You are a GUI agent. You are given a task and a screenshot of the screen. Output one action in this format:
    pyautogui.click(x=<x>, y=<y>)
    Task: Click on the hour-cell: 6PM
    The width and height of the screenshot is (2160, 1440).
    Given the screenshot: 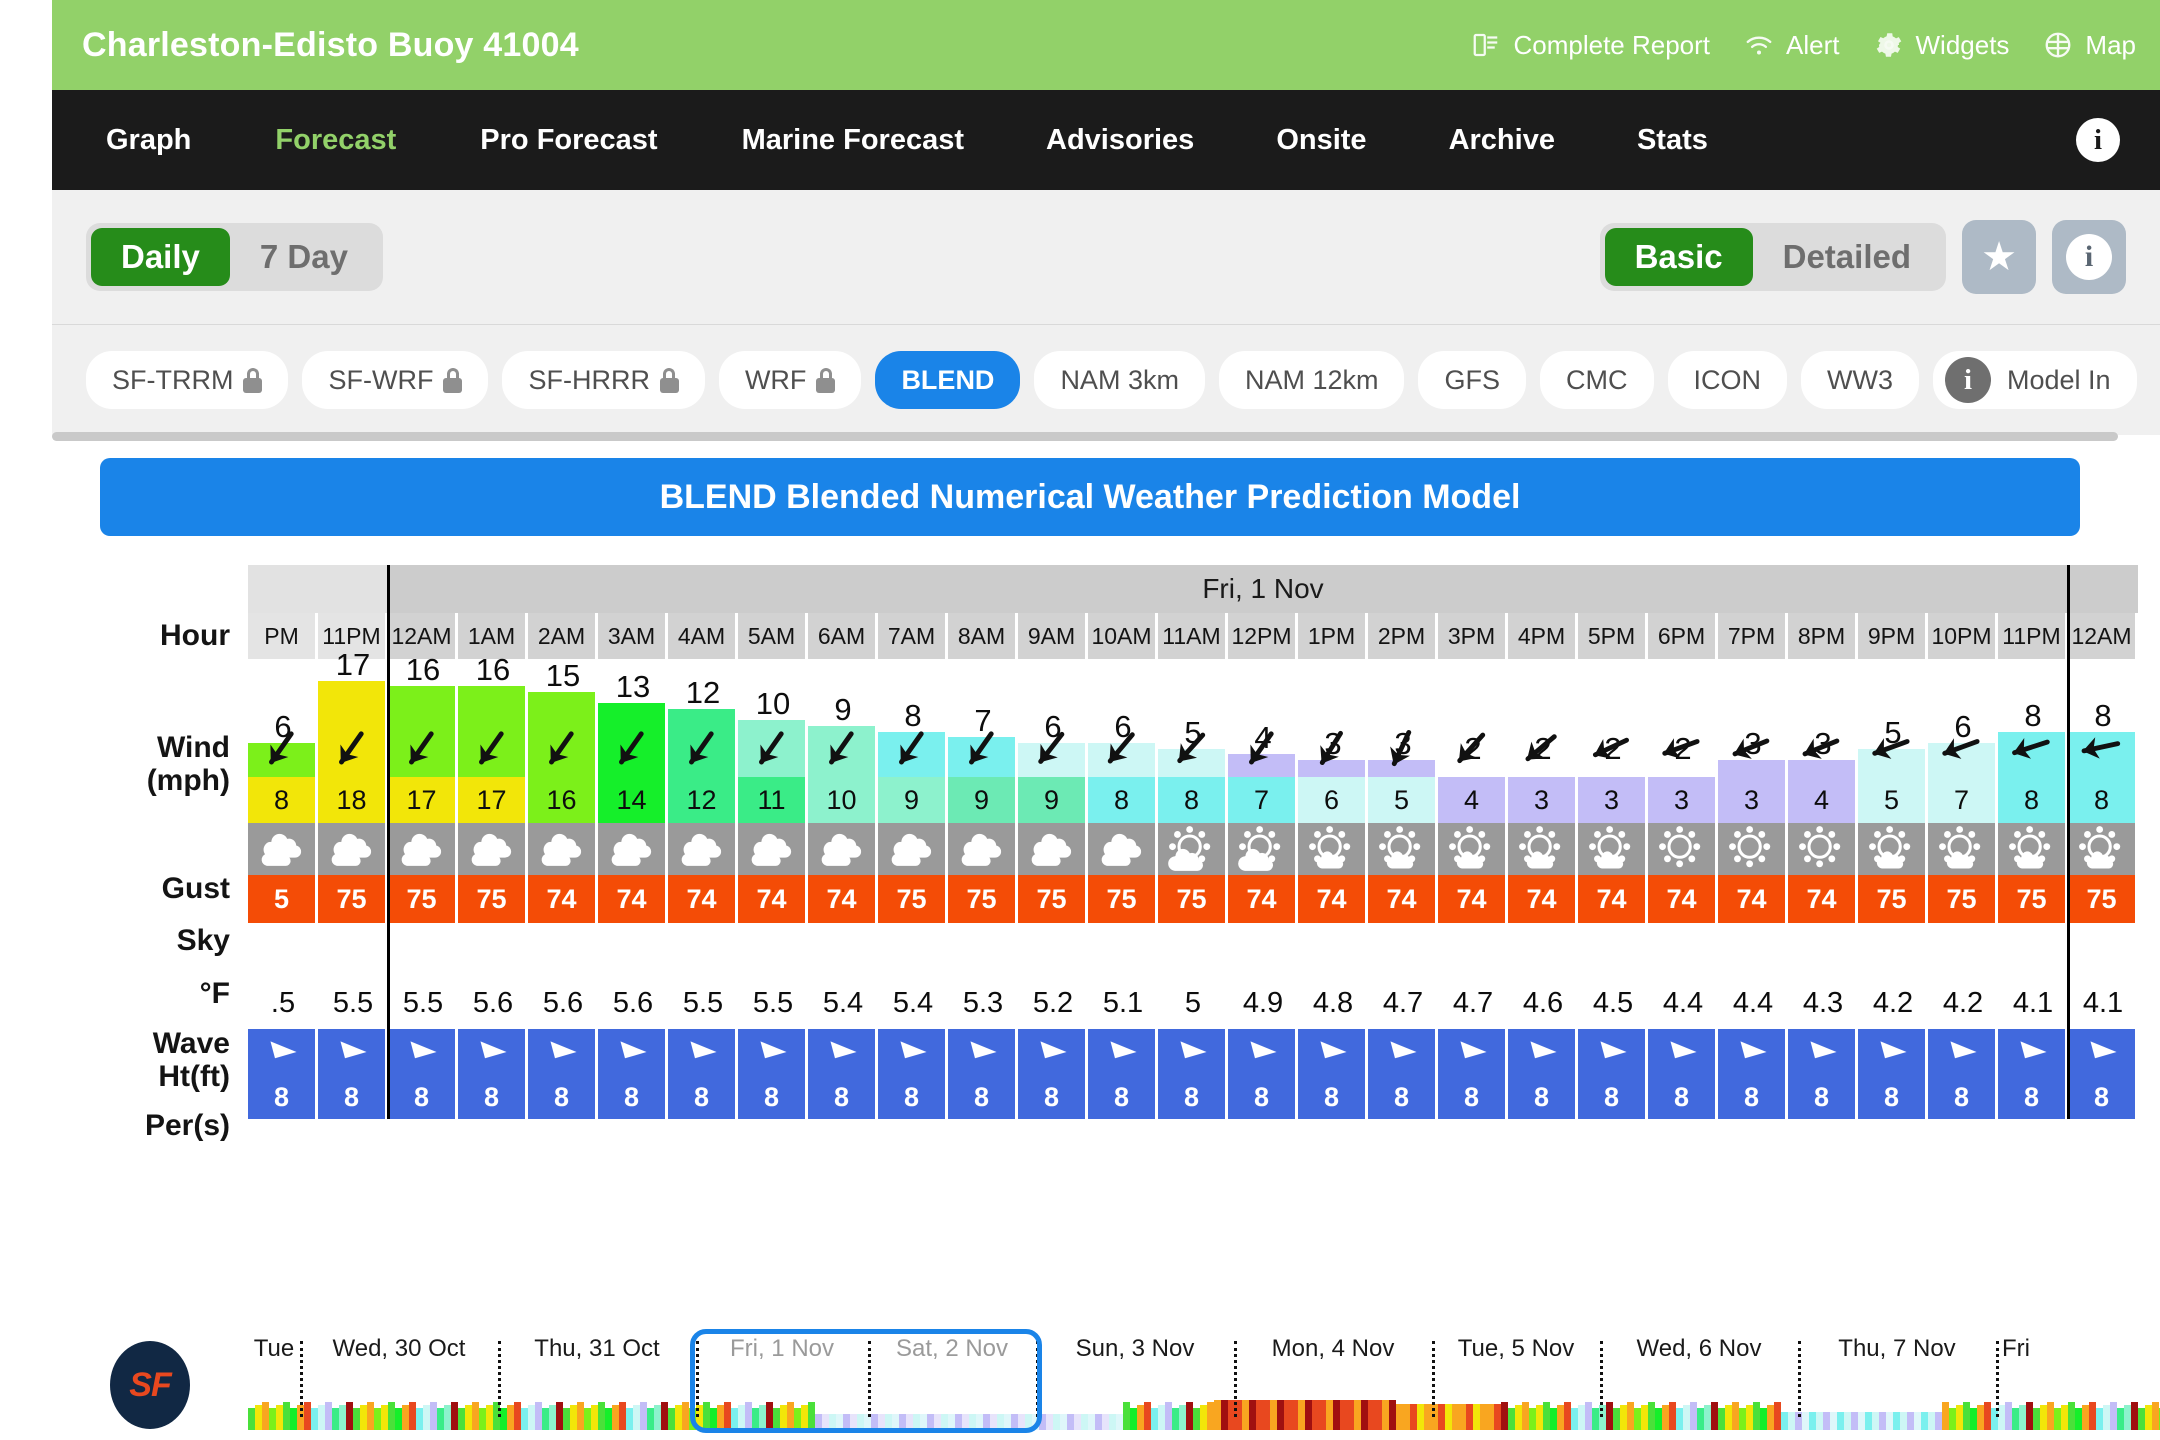 What is the action you would take?
    pyautogui.click(x=1682, y=636)
    